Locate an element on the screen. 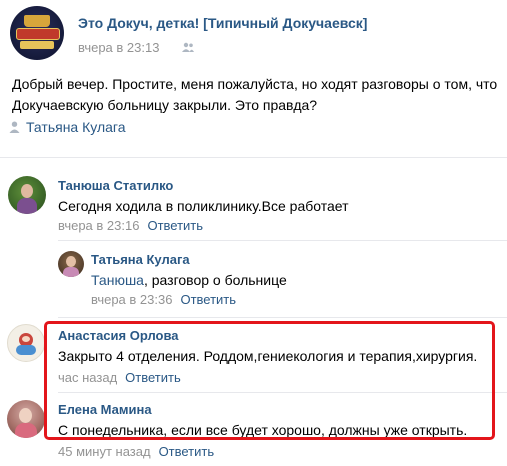  person-icon is located at coordinates (14, 127).